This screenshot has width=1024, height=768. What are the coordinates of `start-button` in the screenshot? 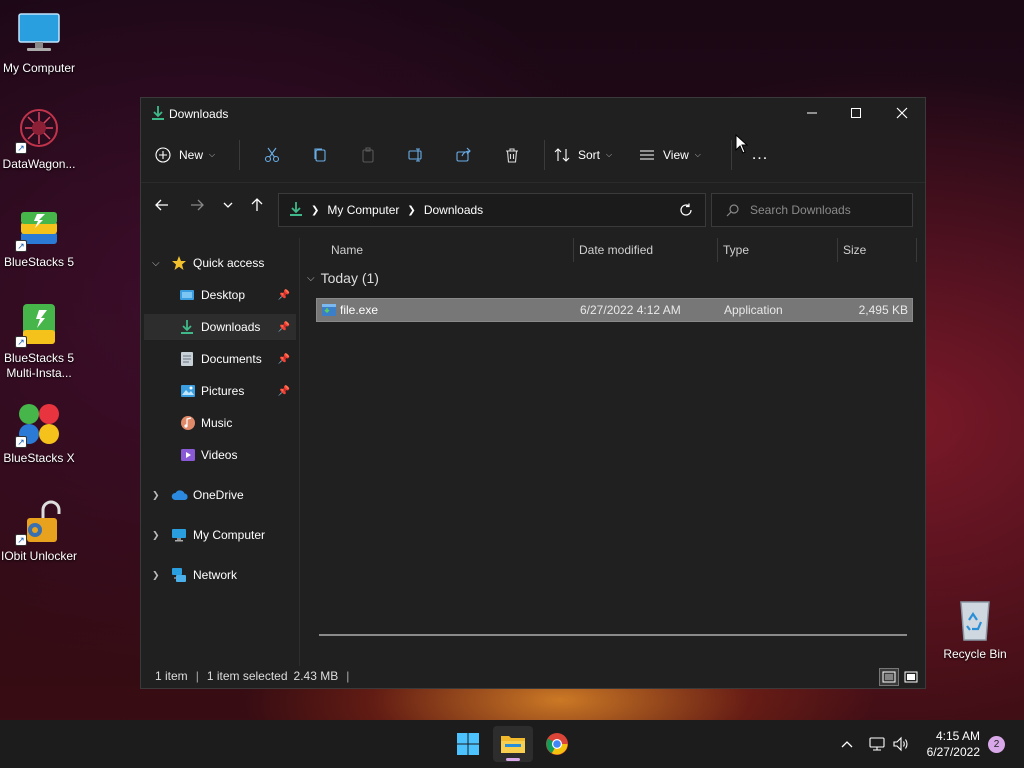 It's located at (468, 744).